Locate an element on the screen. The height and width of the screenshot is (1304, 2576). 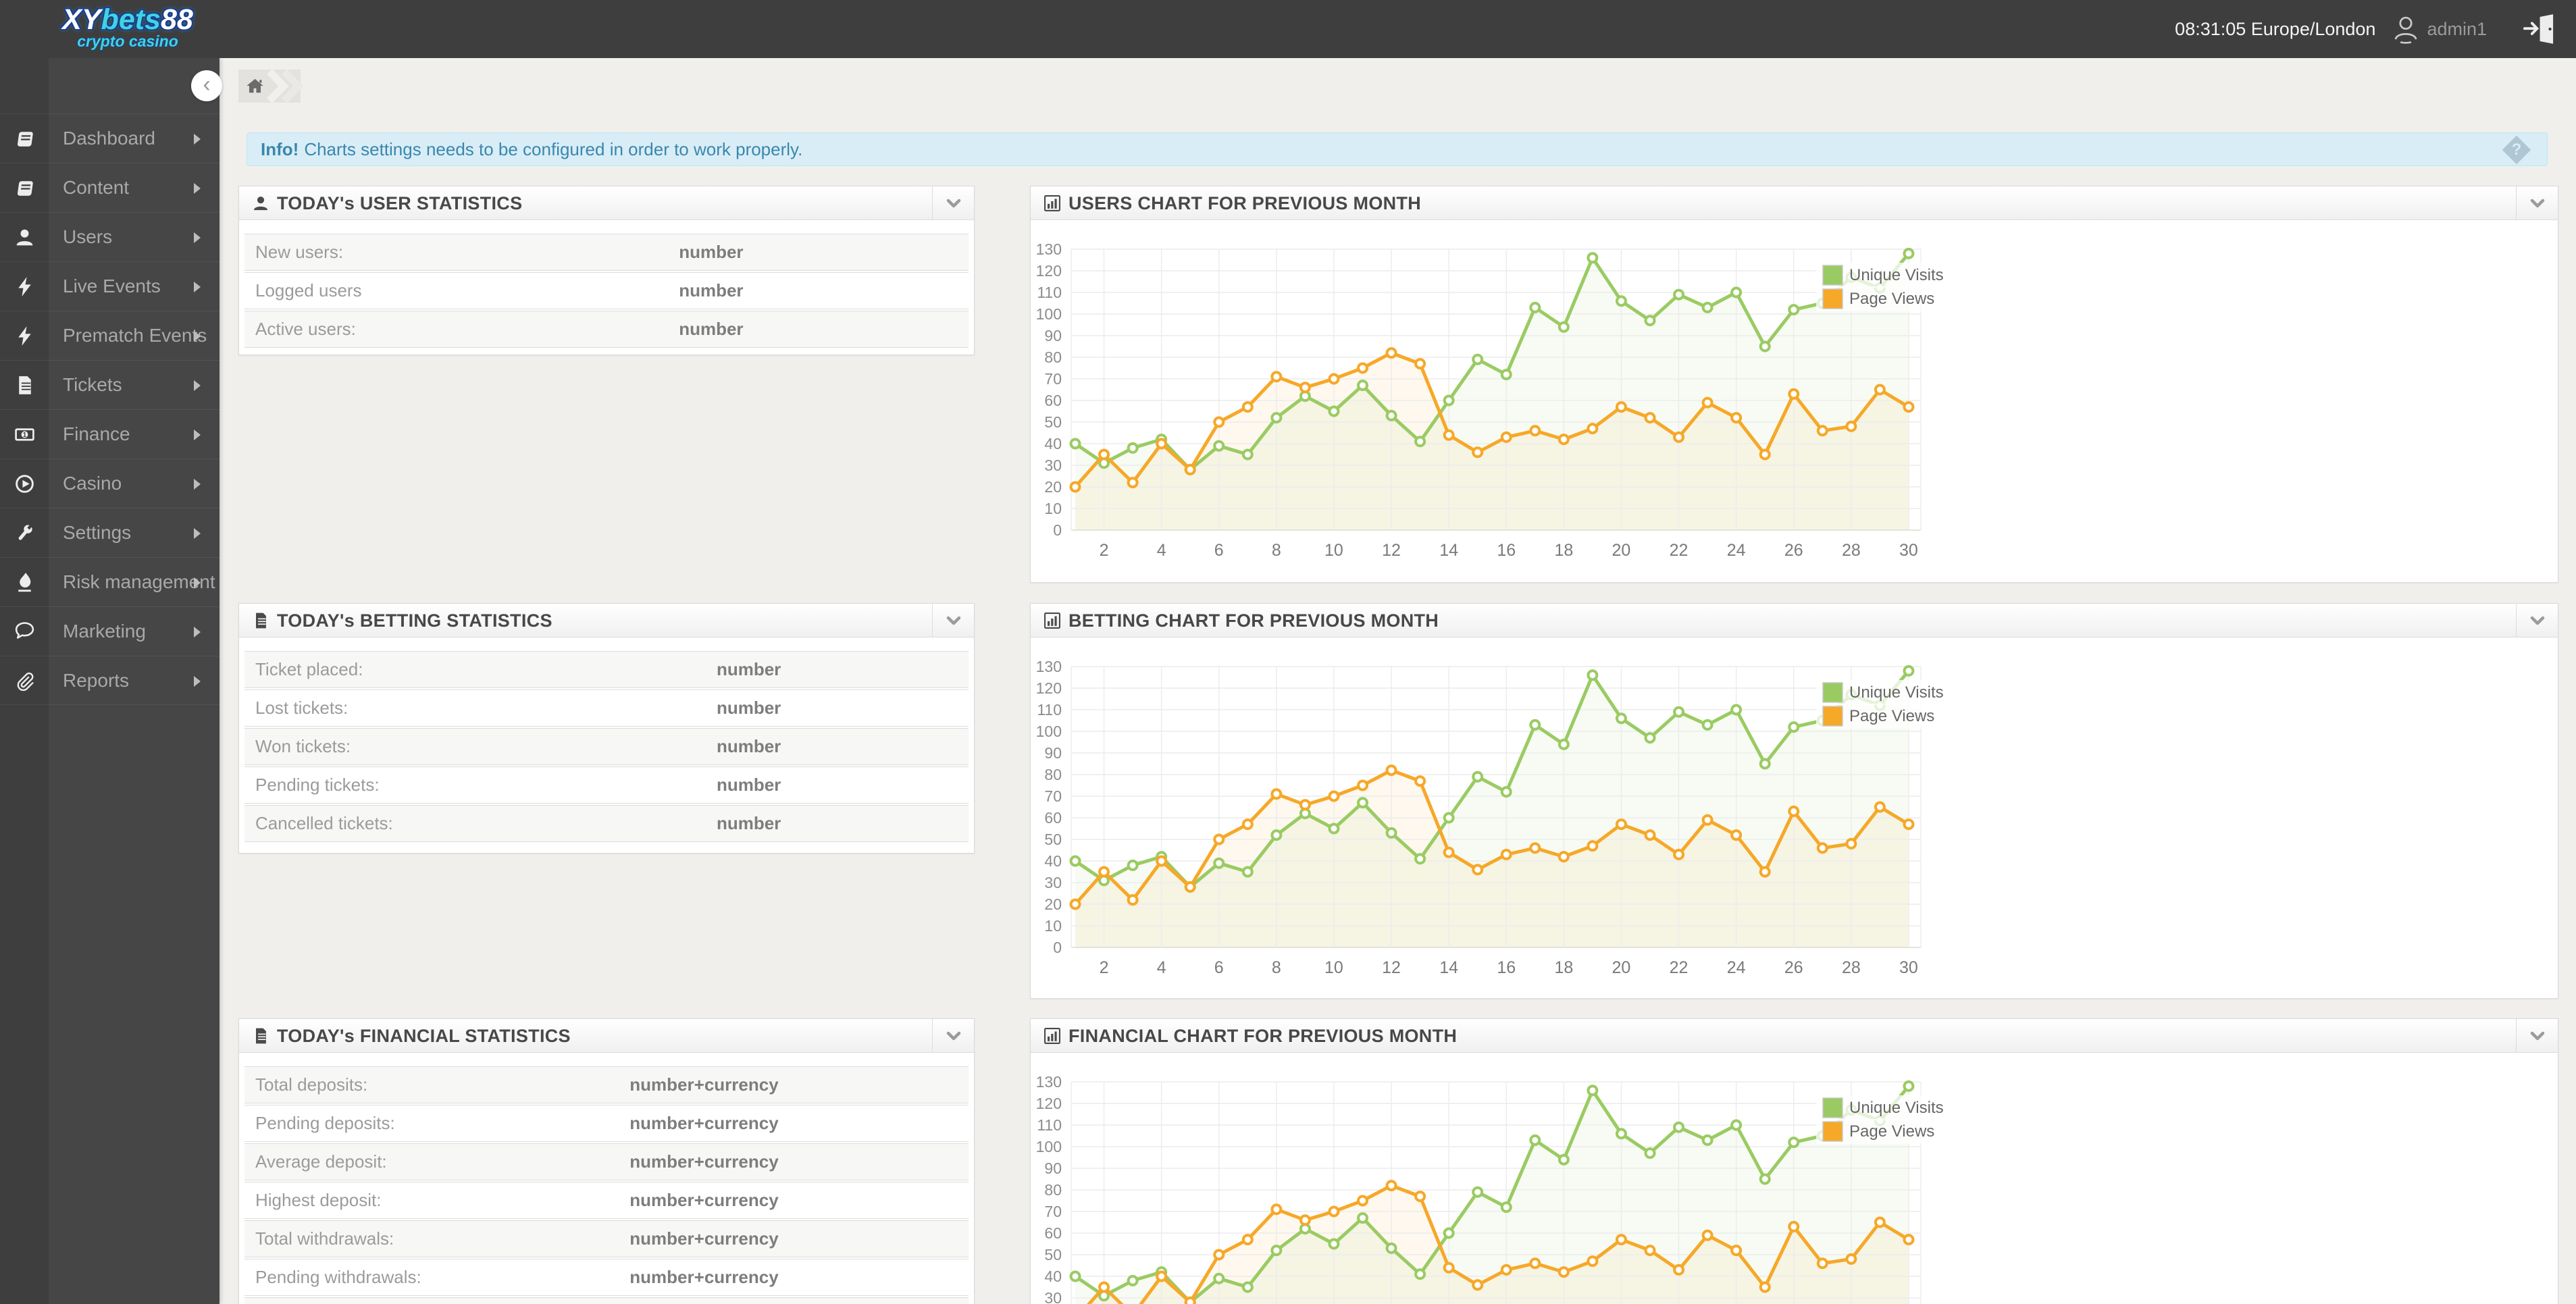
svg-text: 8 is located at coordinates (1276, 550).